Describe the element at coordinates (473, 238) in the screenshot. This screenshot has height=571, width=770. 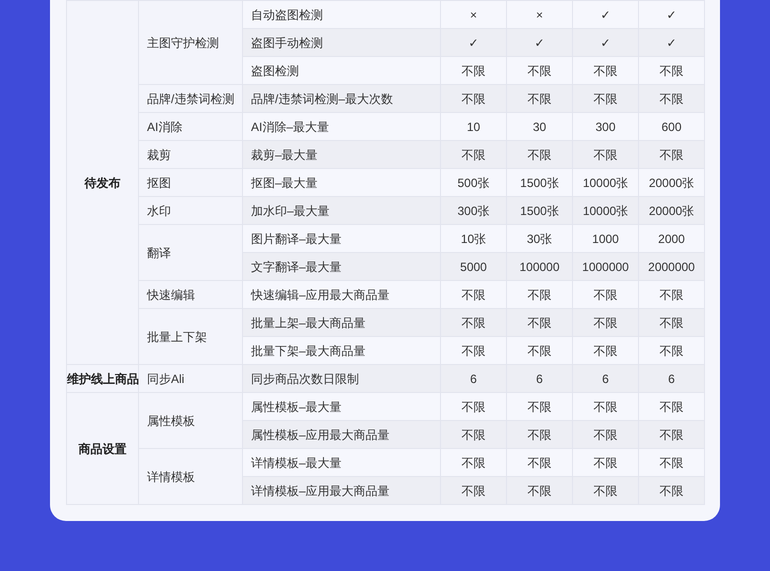
I see `value-cell: 10张` at that location.